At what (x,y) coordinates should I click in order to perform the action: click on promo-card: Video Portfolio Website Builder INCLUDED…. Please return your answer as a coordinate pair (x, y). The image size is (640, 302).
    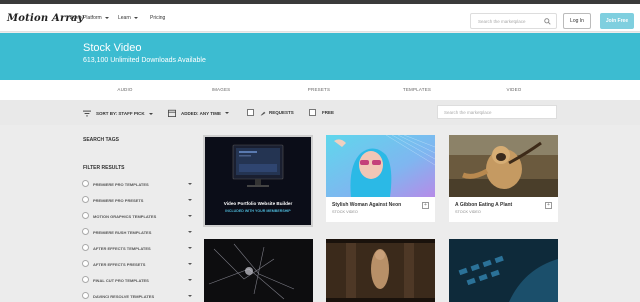
    Looking at the image, I should click on (258, 181).